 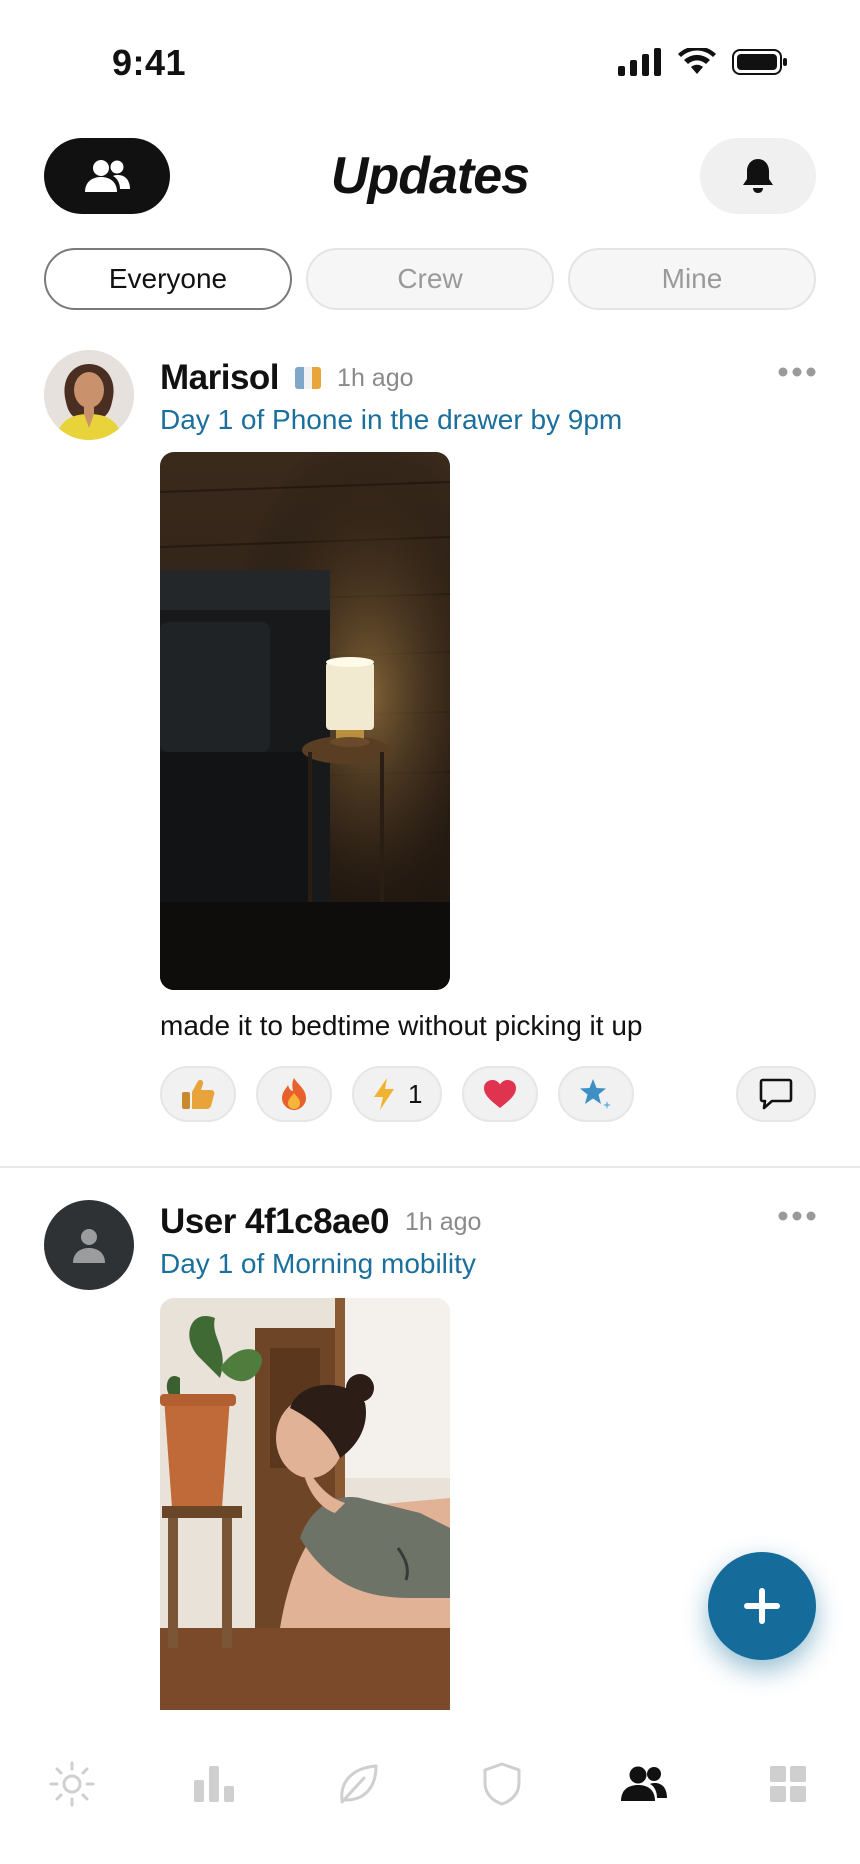 I want to click on new-post-button, so click(x=762, y=1606).